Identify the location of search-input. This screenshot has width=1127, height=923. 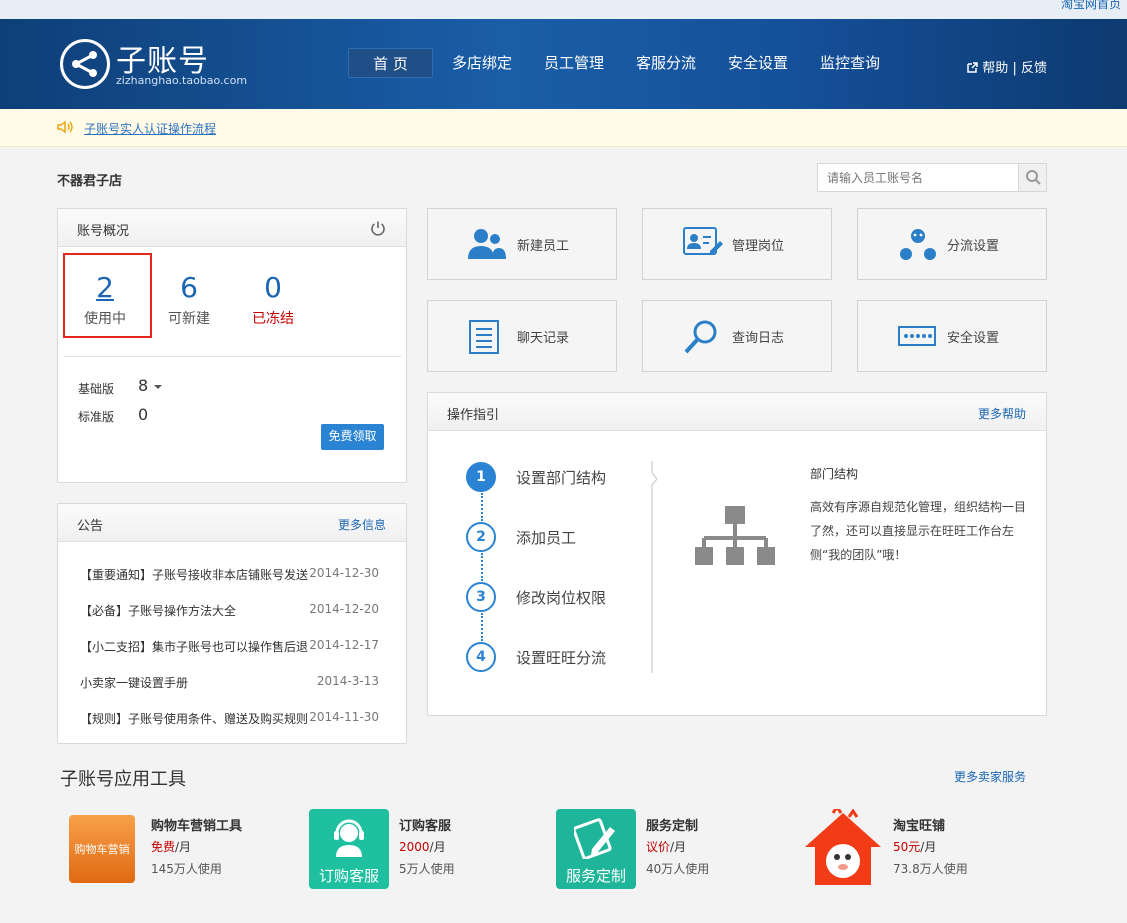
(918, 177).